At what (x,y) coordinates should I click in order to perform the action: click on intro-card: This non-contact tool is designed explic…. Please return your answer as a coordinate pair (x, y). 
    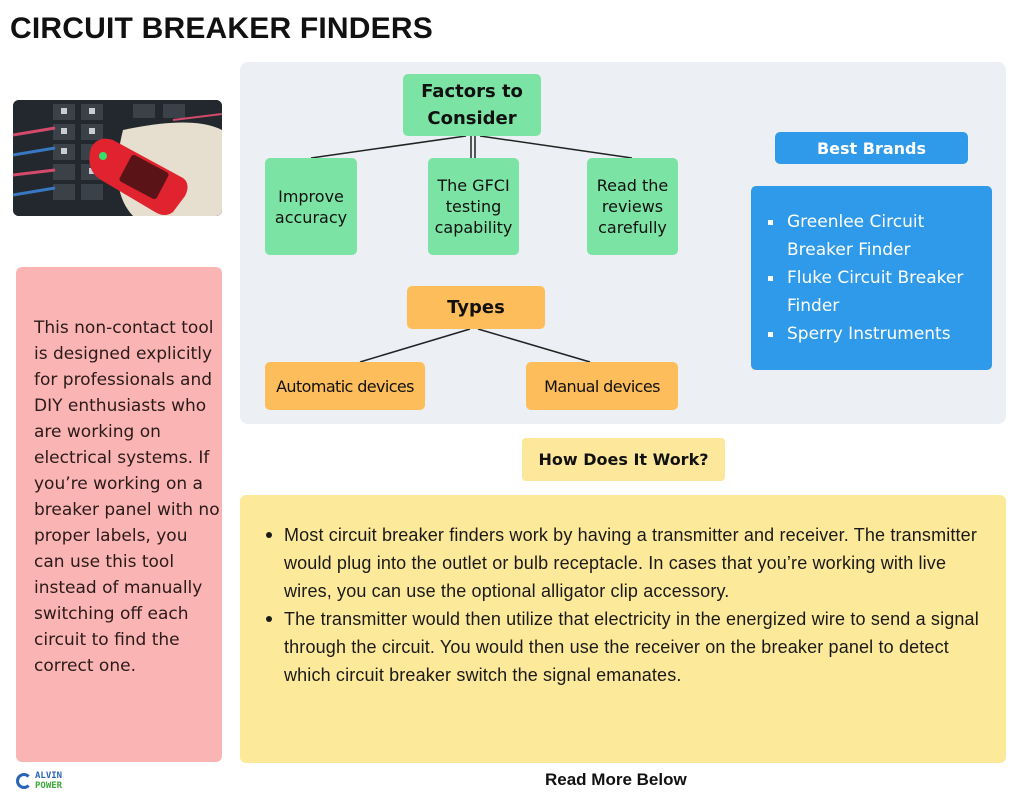
    Looking at the image, I should click on (119, 514).